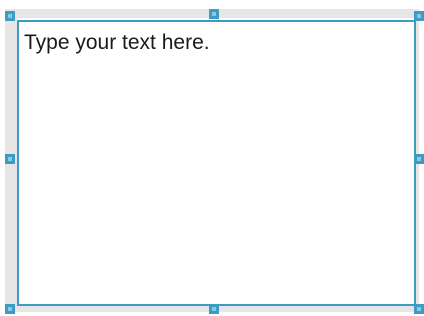 The width and height of the screenshot is (424, 316). Describe the element at coordinates (419, 309) in the screenshot. I see `resize-handle-bottom-right` at that location.